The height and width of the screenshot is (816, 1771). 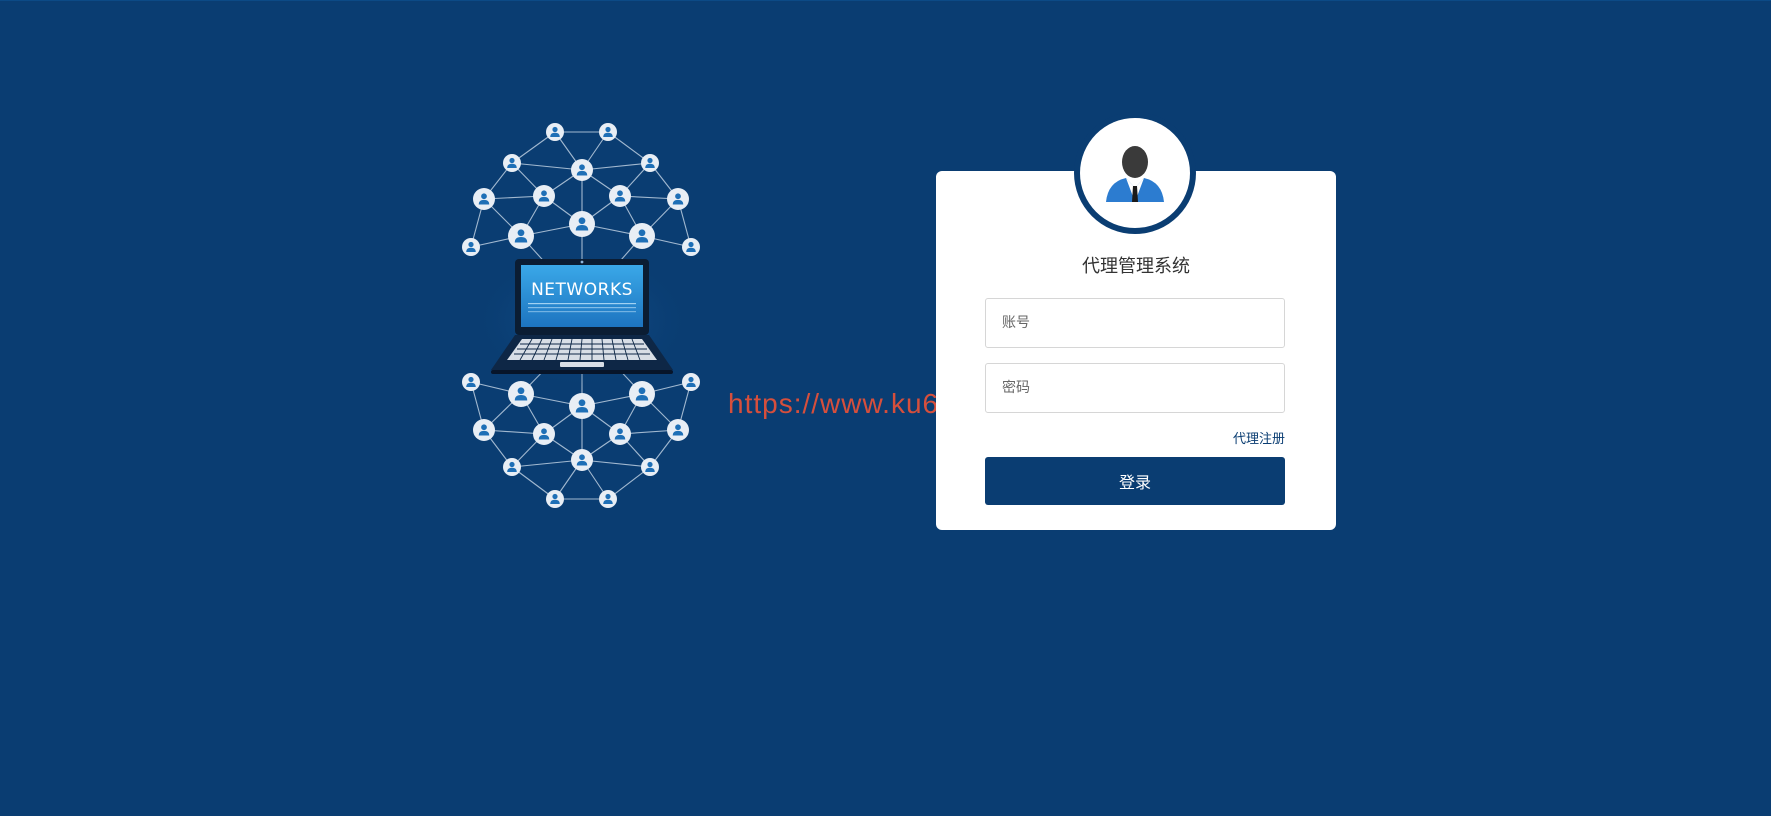 What do you see at coordinates (1135, 323) in the screenshot?
I see `account-field` at bounding box center [1135, 323].